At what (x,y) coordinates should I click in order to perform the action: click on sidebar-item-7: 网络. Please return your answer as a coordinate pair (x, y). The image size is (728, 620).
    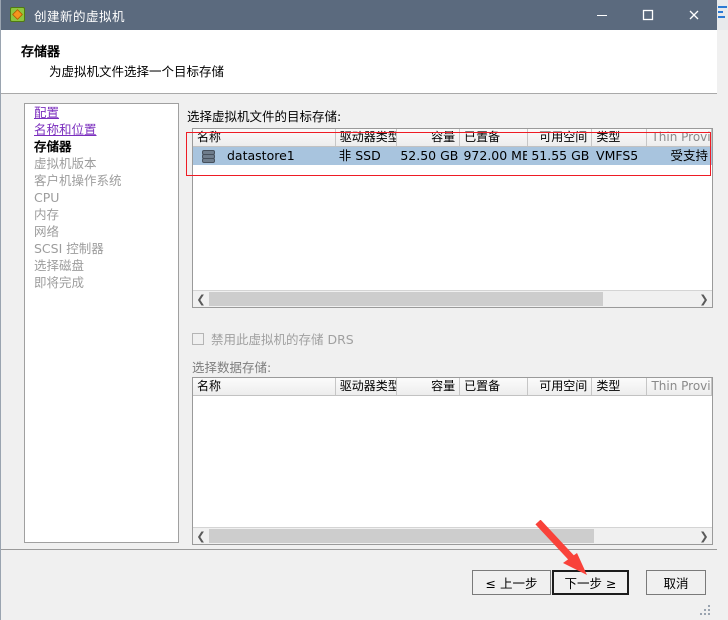
    Looking at the image, I should click on (101, 231).